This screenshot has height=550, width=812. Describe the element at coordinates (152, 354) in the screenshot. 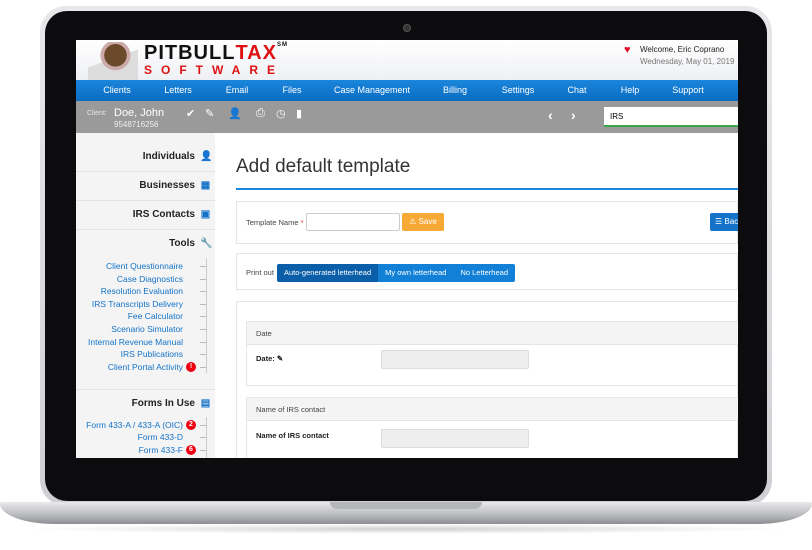

I see `tool-irs-publications: IRS Publications` at that location.